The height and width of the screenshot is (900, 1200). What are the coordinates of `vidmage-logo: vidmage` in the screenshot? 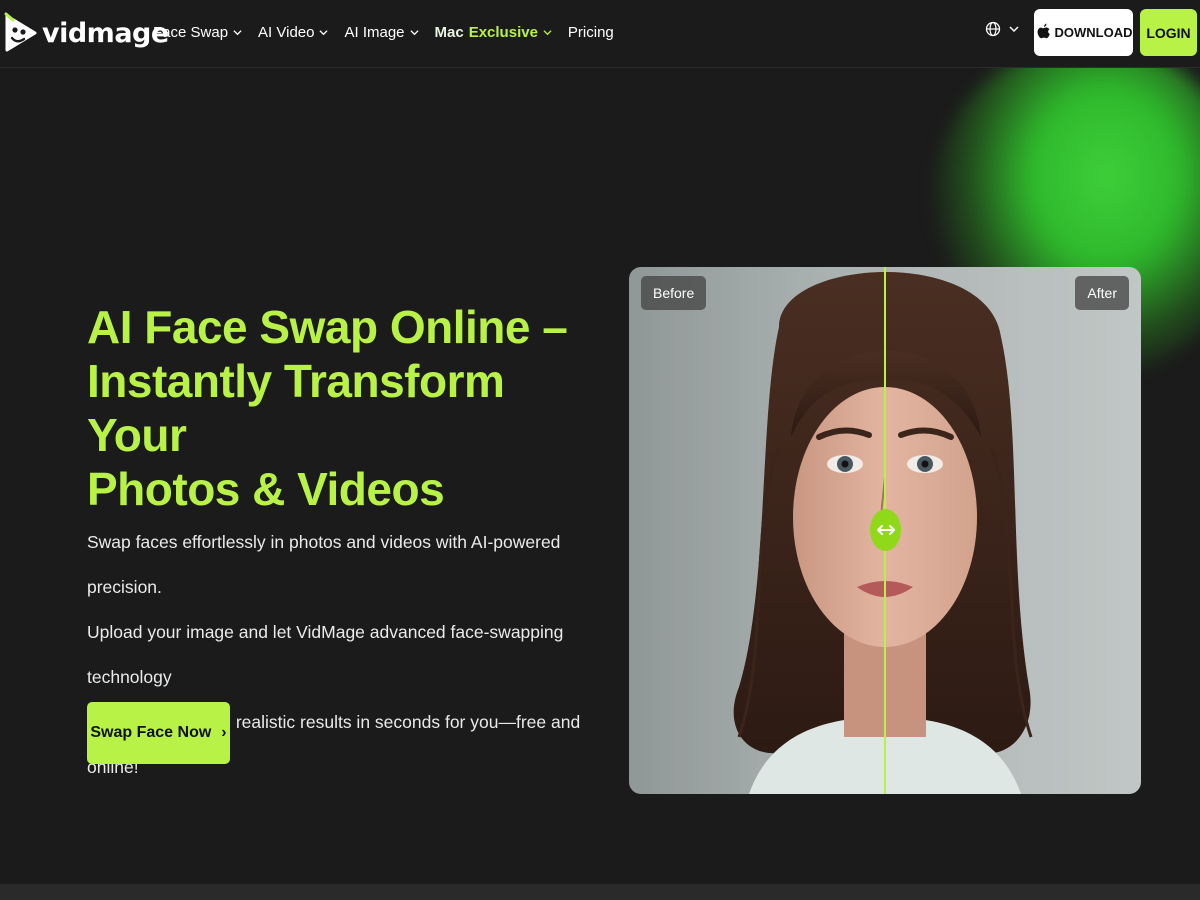 It's located at (86, 33).